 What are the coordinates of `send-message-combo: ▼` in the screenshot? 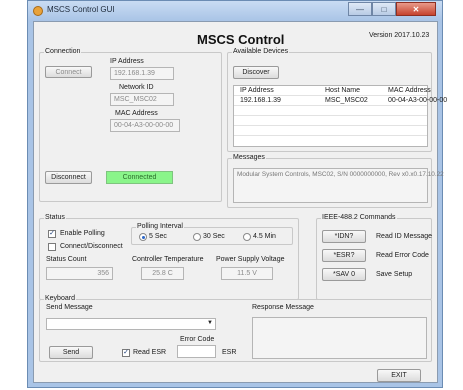 It's located at (131, 324).